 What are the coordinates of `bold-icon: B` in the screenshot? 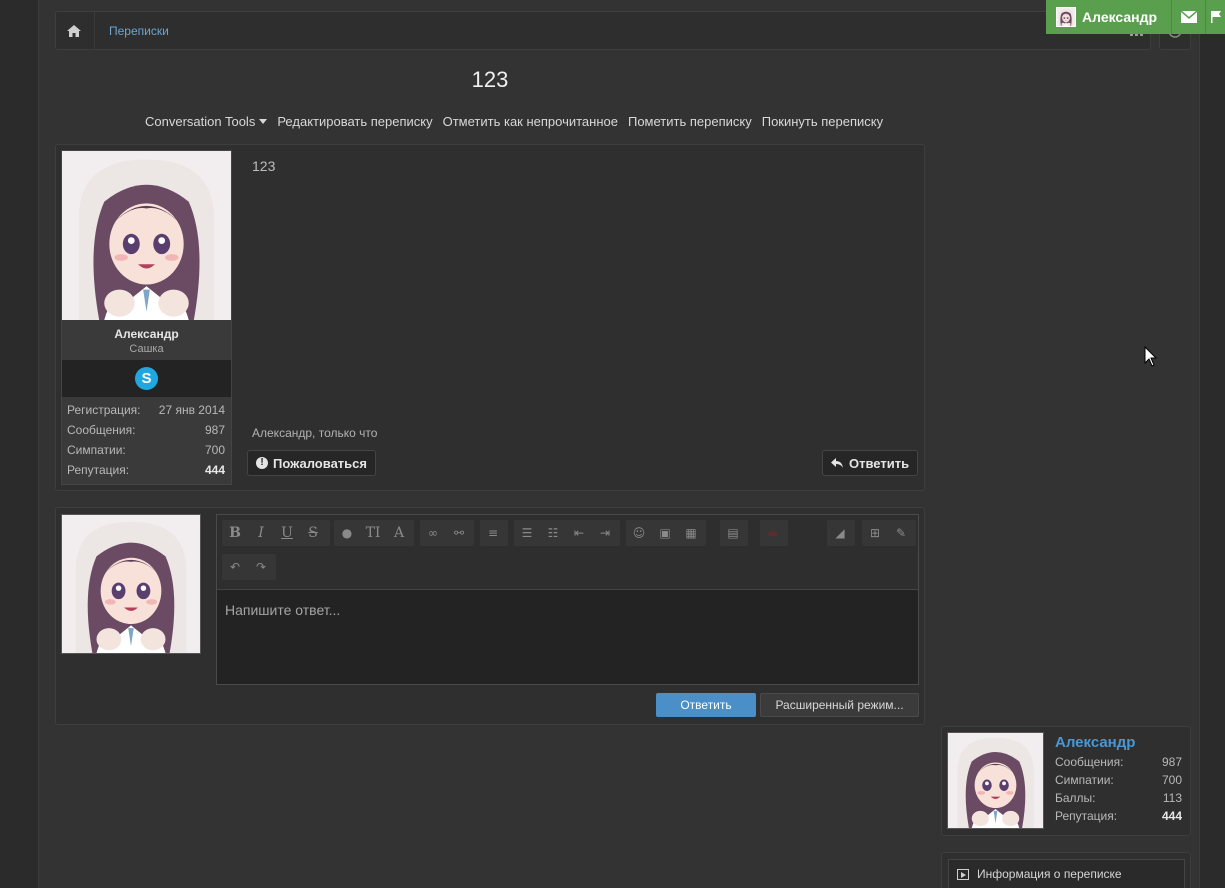 It's located at (235, 533).